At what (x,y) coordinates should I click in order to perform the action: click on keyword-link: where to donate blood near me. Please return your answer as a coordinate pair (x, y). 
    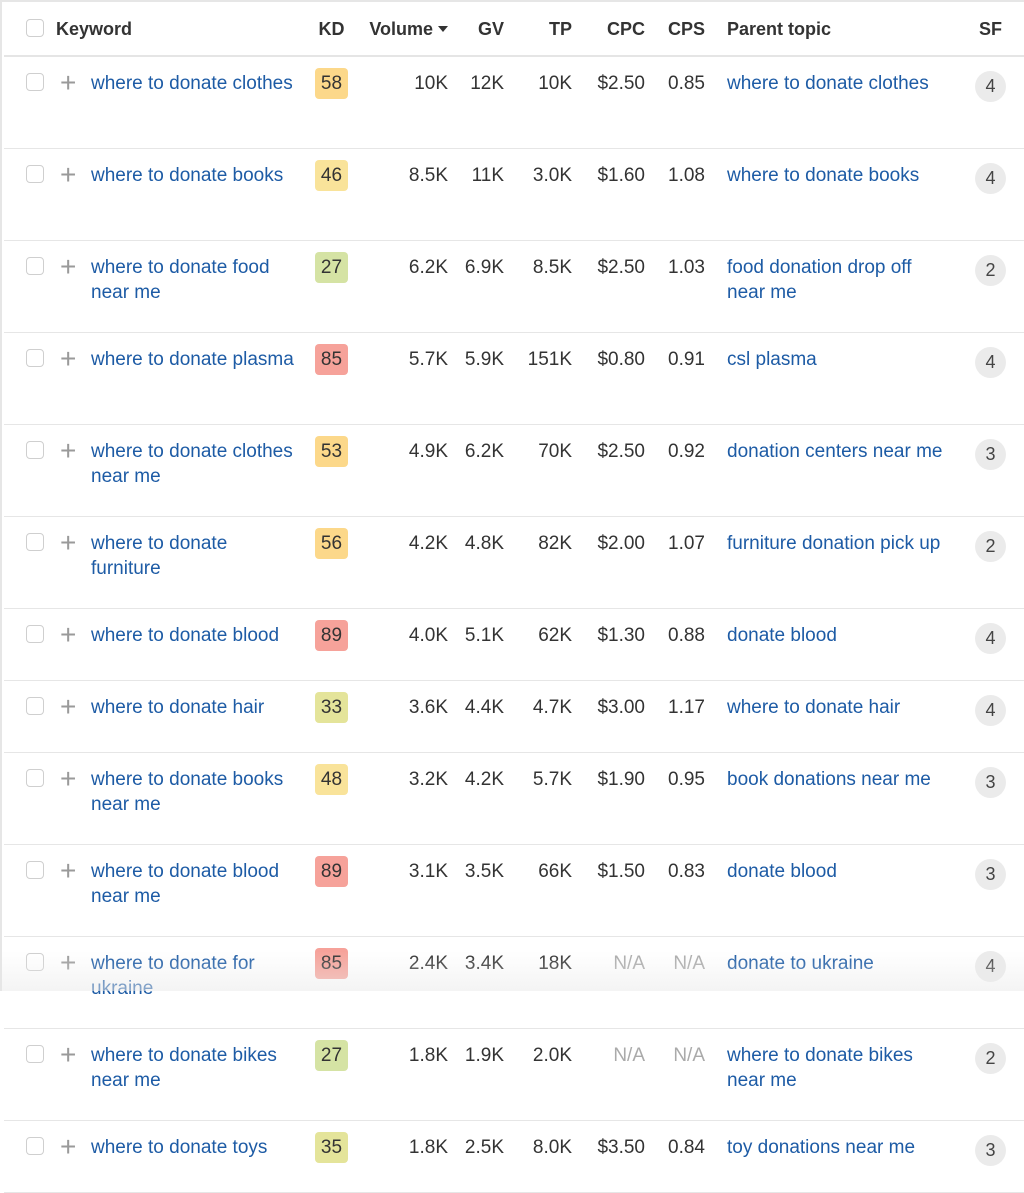
    Looking at the image, I should click on (185, 884).